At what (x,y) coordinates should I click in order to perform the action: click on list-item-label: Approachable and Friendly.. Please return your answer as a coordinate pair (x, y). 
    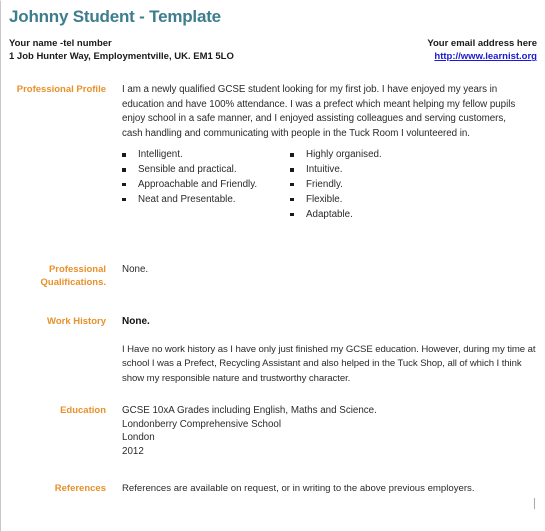
    Looking at the image, I should click on (198, 184).